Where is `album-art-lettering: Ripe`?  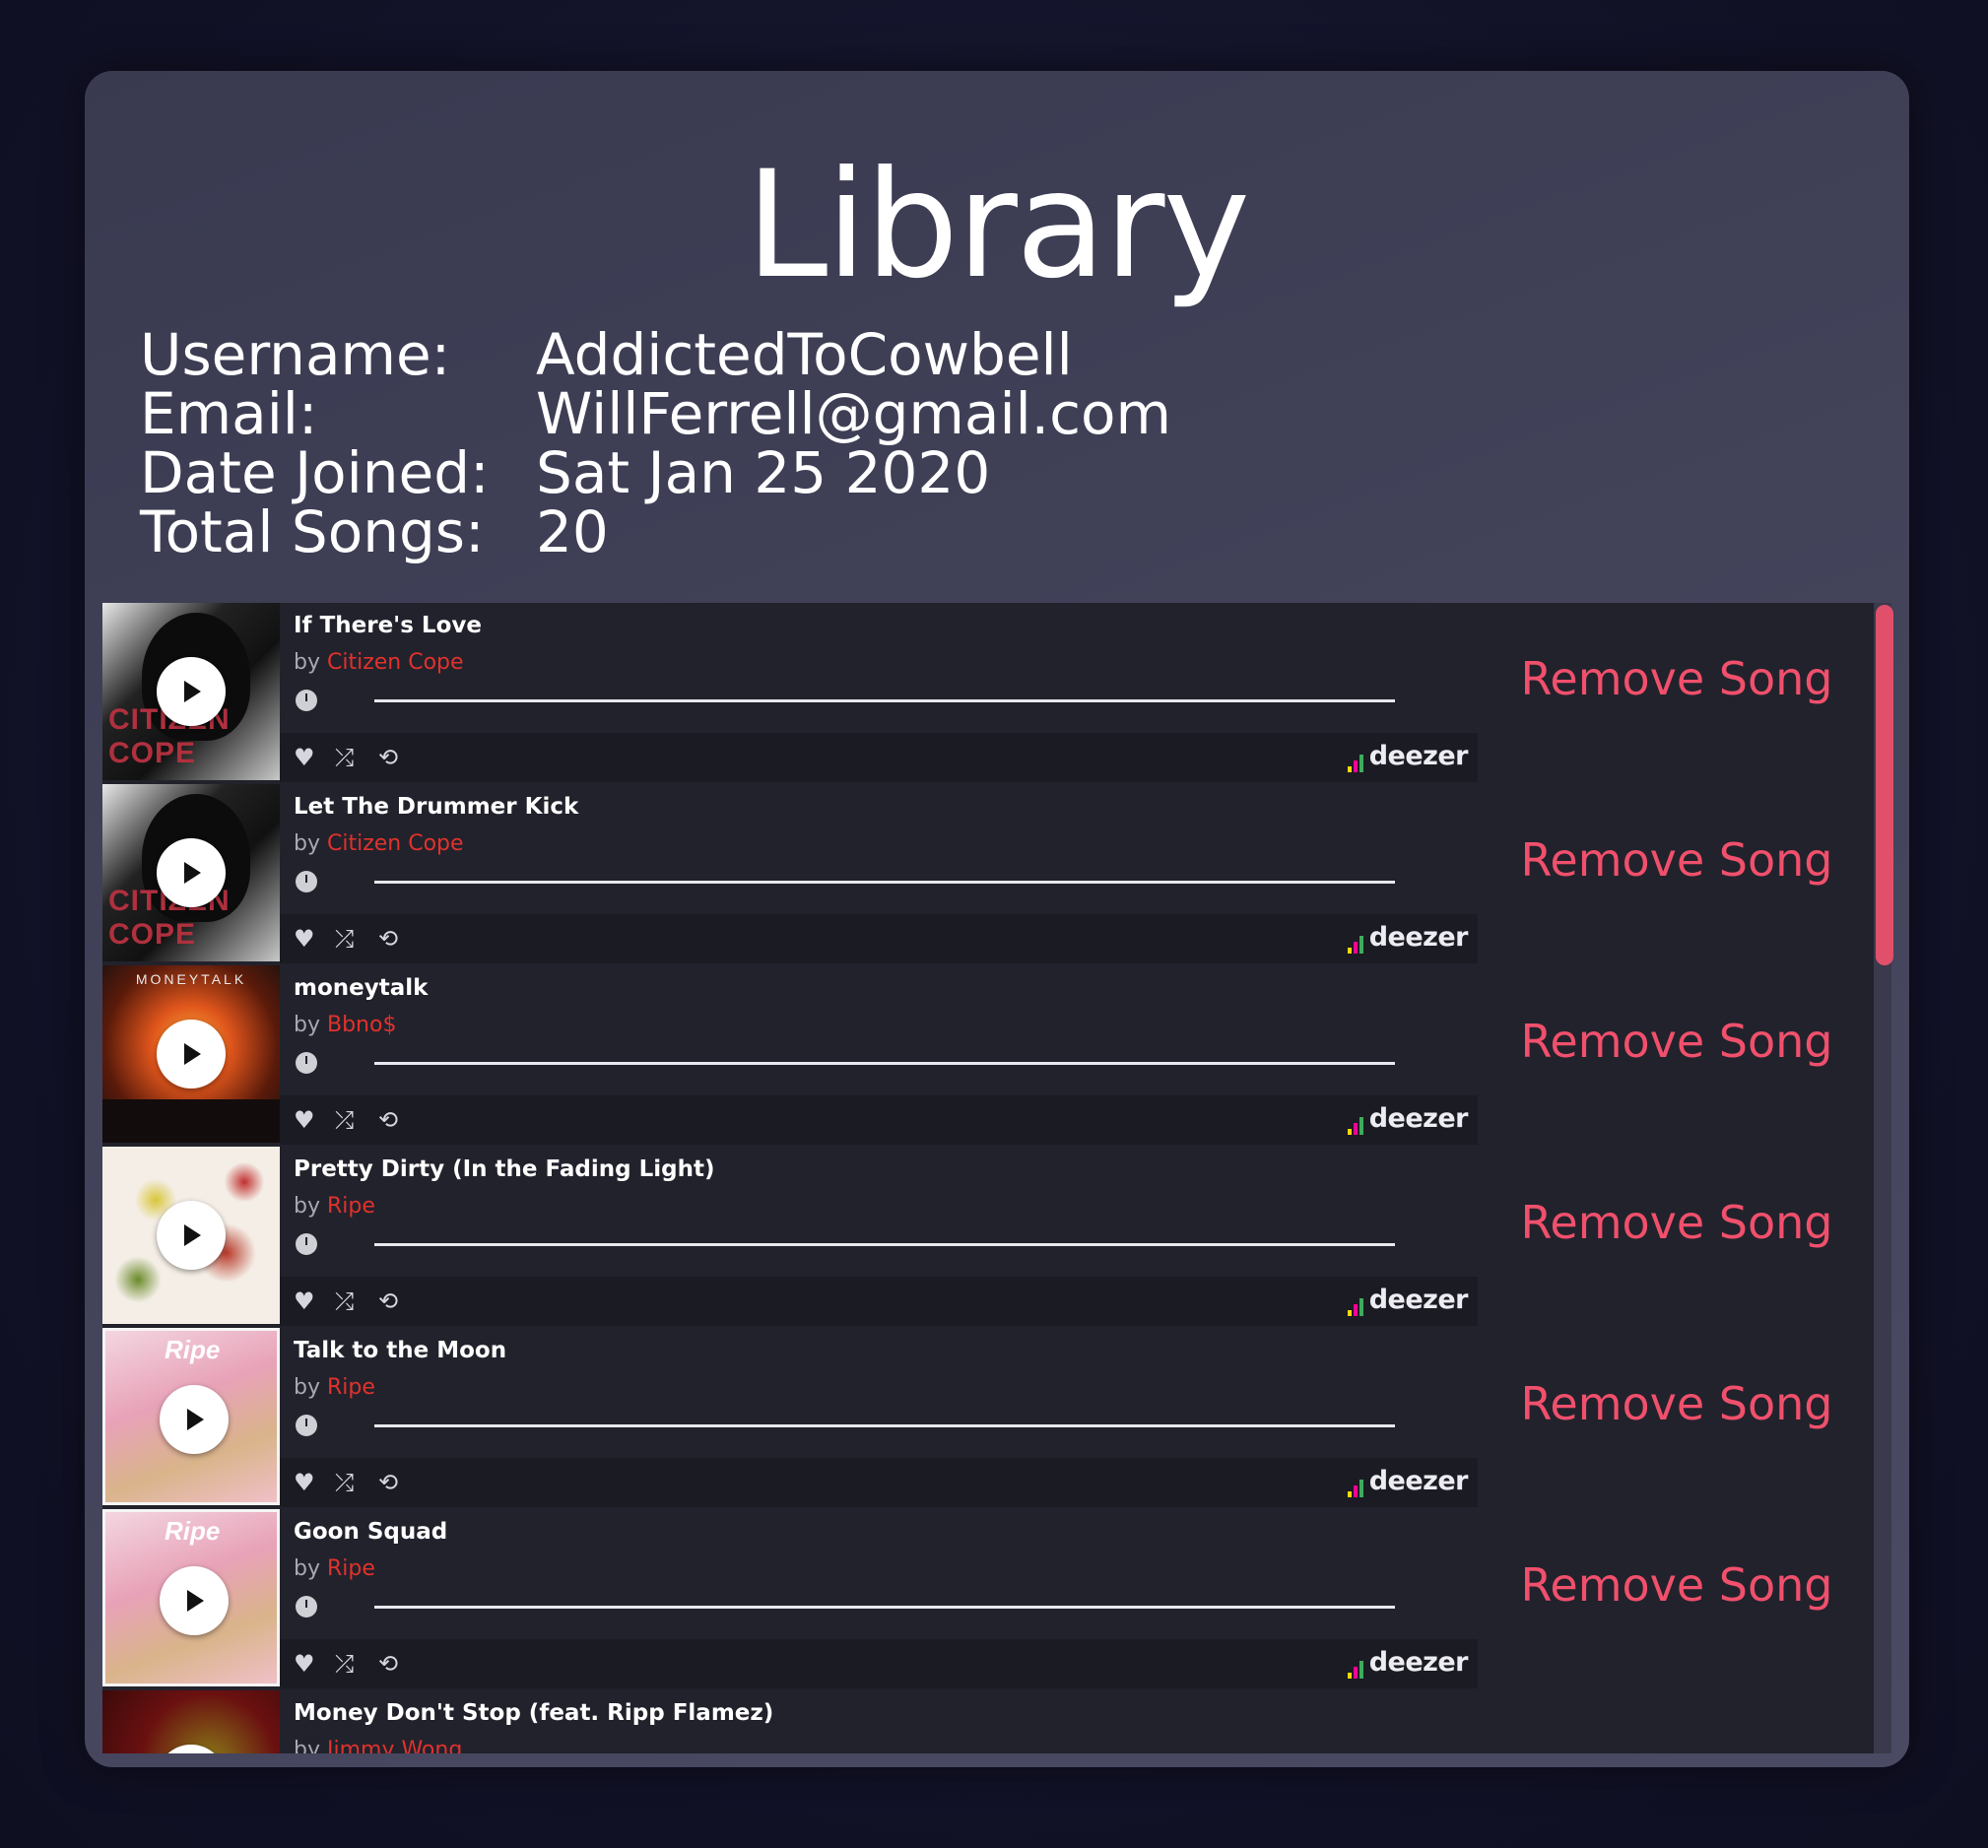
album-art-lettering: Ripe is located at coordinates (193, 1531).